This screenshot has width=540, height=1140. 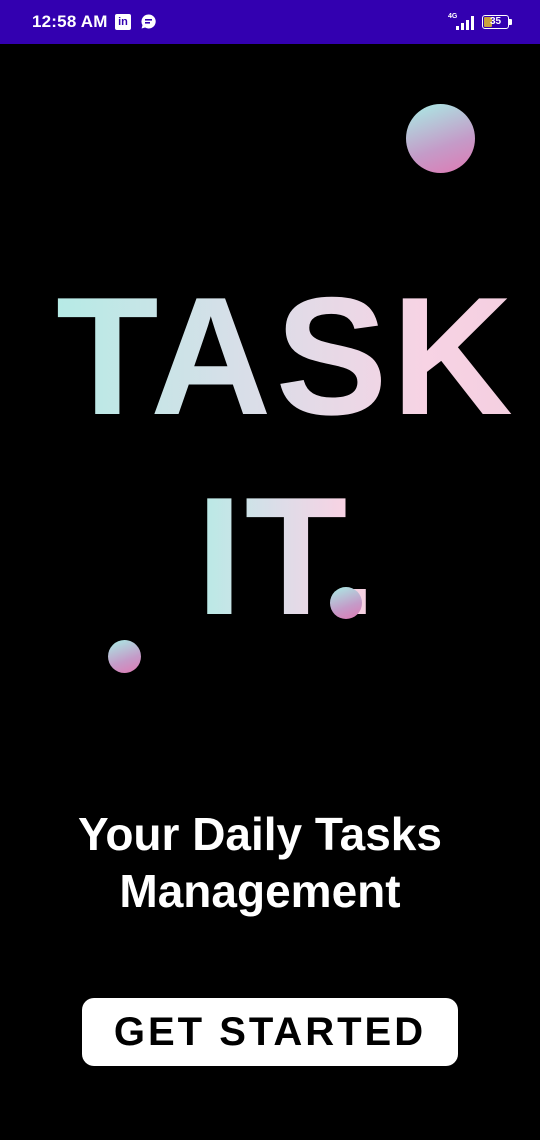 I want to click on signal-icon, so click(x=465, y=23).